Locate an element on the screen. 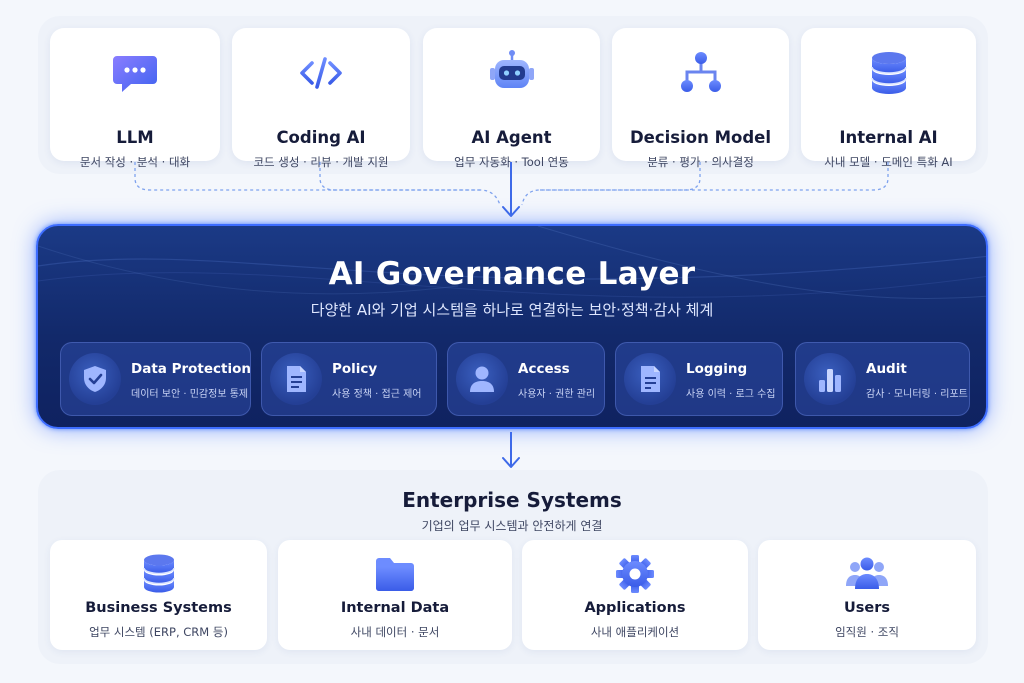  enterprise-card-subtitle: 임직원 · 조직 is located at coordinates (867, 632).